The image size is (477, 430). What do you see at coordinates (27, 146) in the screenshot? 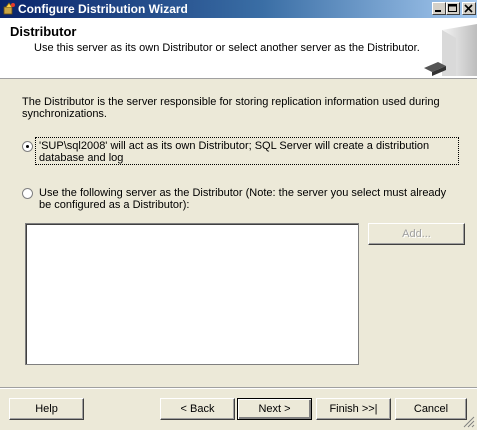
I see `option-own-distributor-radio` at bounding box center [27, 146].